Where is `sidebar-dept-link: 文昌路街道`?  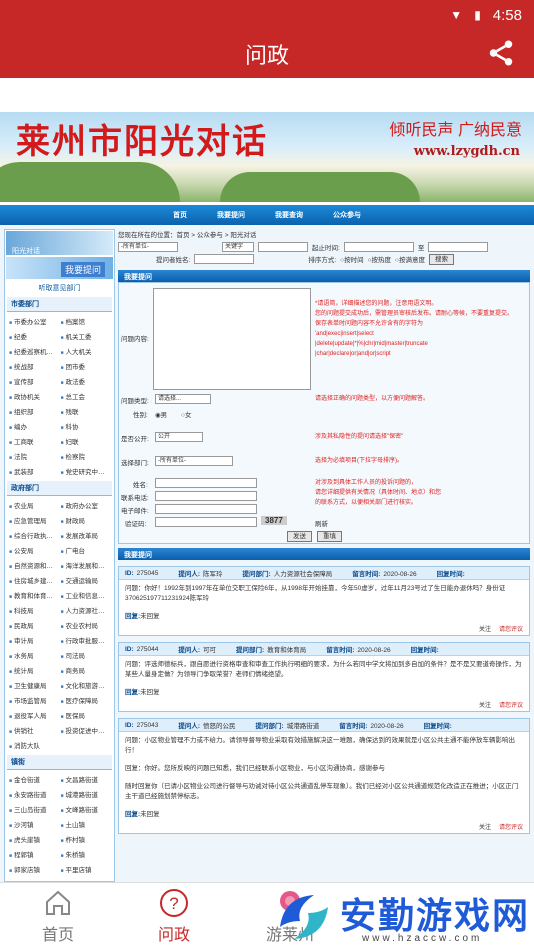 sidebar-dept-link: 文昌路街道 is located at coordinates (86, 779).